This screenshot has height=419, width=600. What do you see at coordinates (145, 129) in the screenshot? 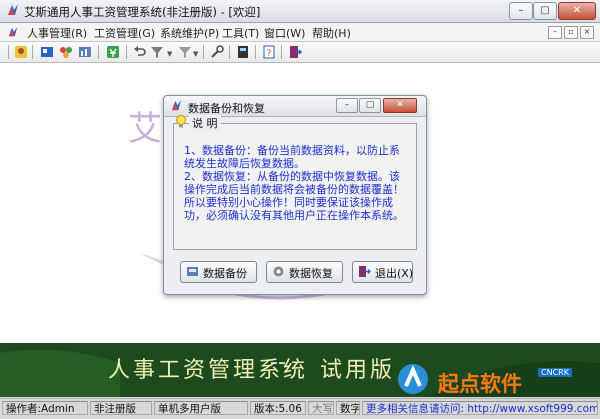
I see `background-logo-text: 艾` at bounding box center [145, 129].